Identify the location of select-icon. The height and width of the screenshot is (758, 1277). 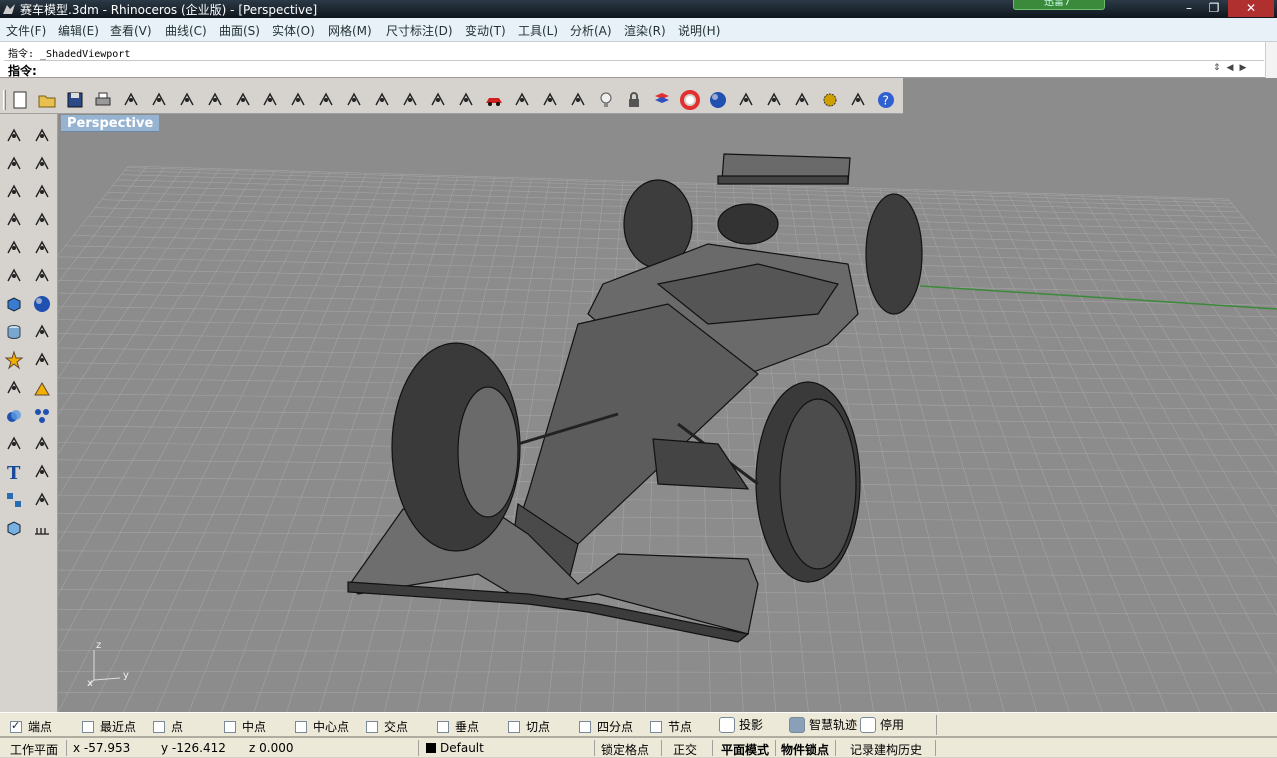
(14, 136).